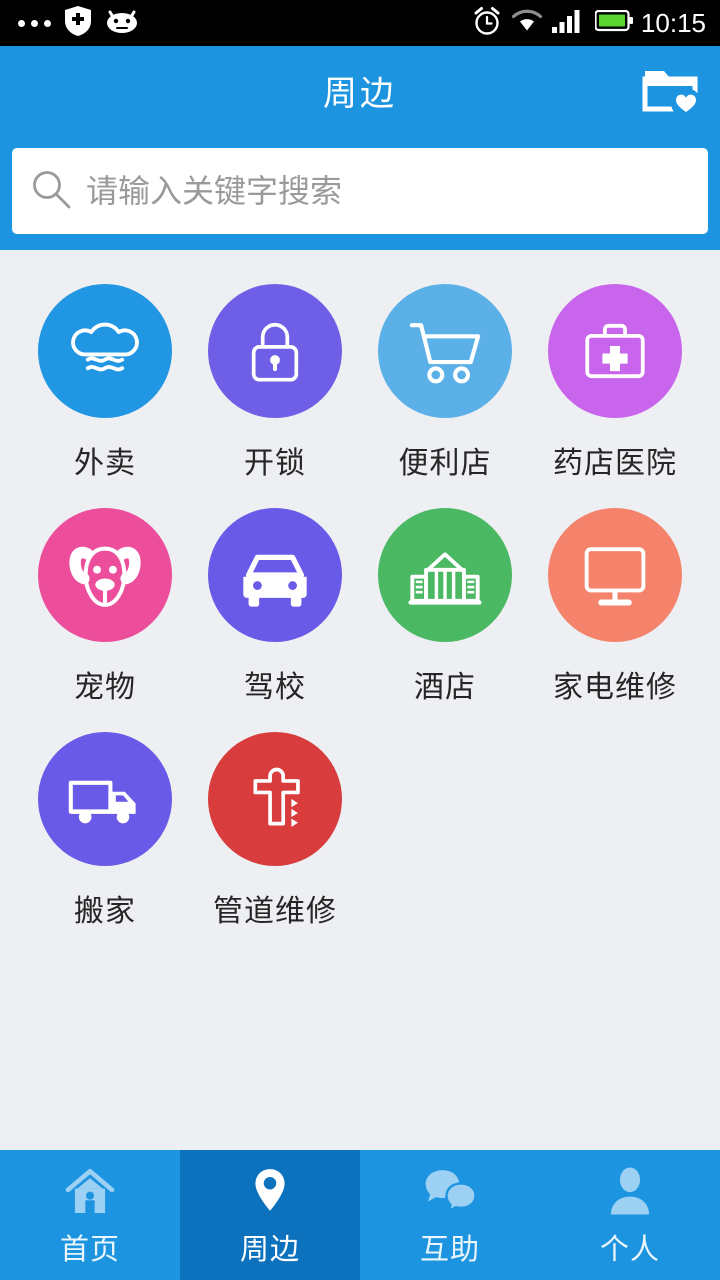  Describe the element at coordinates (78, 23) in the screenshot. I see `shield-plus-icon` at that location.